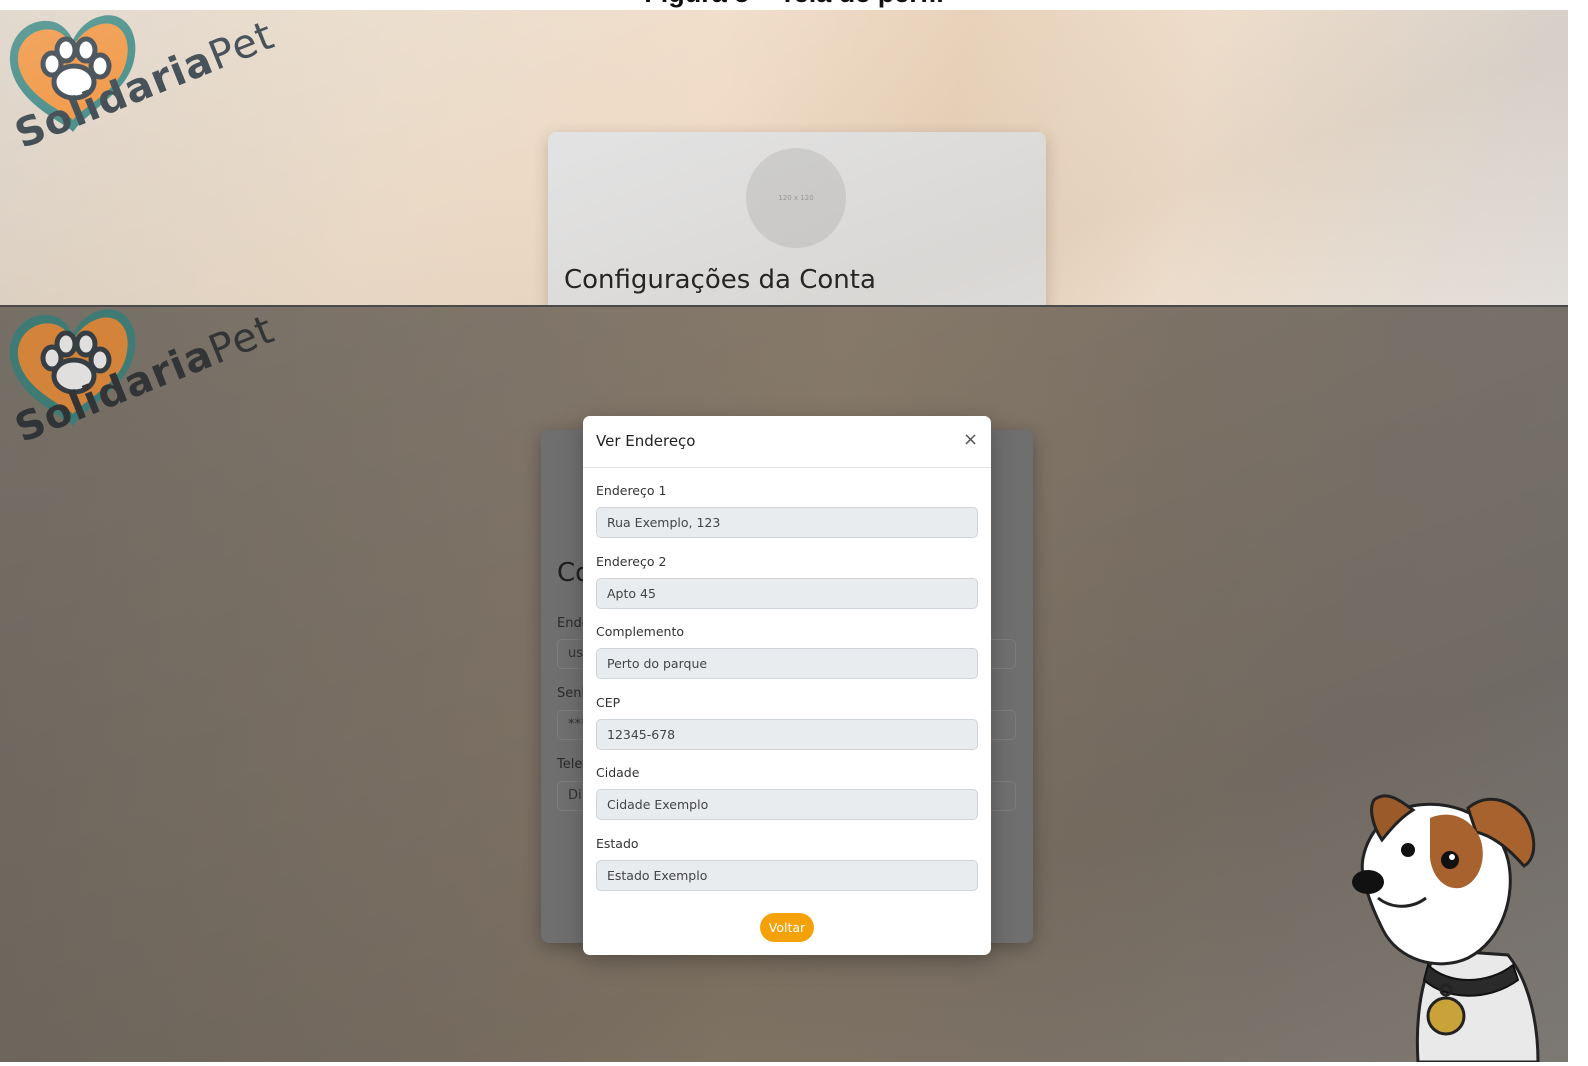 This screenshot has width=1588, height=1066. What do you see at coordinates (143, 411) in the screenshot?
I see `app-logo-dimmed: SolidariaPet` at bounding box center [143, 411].